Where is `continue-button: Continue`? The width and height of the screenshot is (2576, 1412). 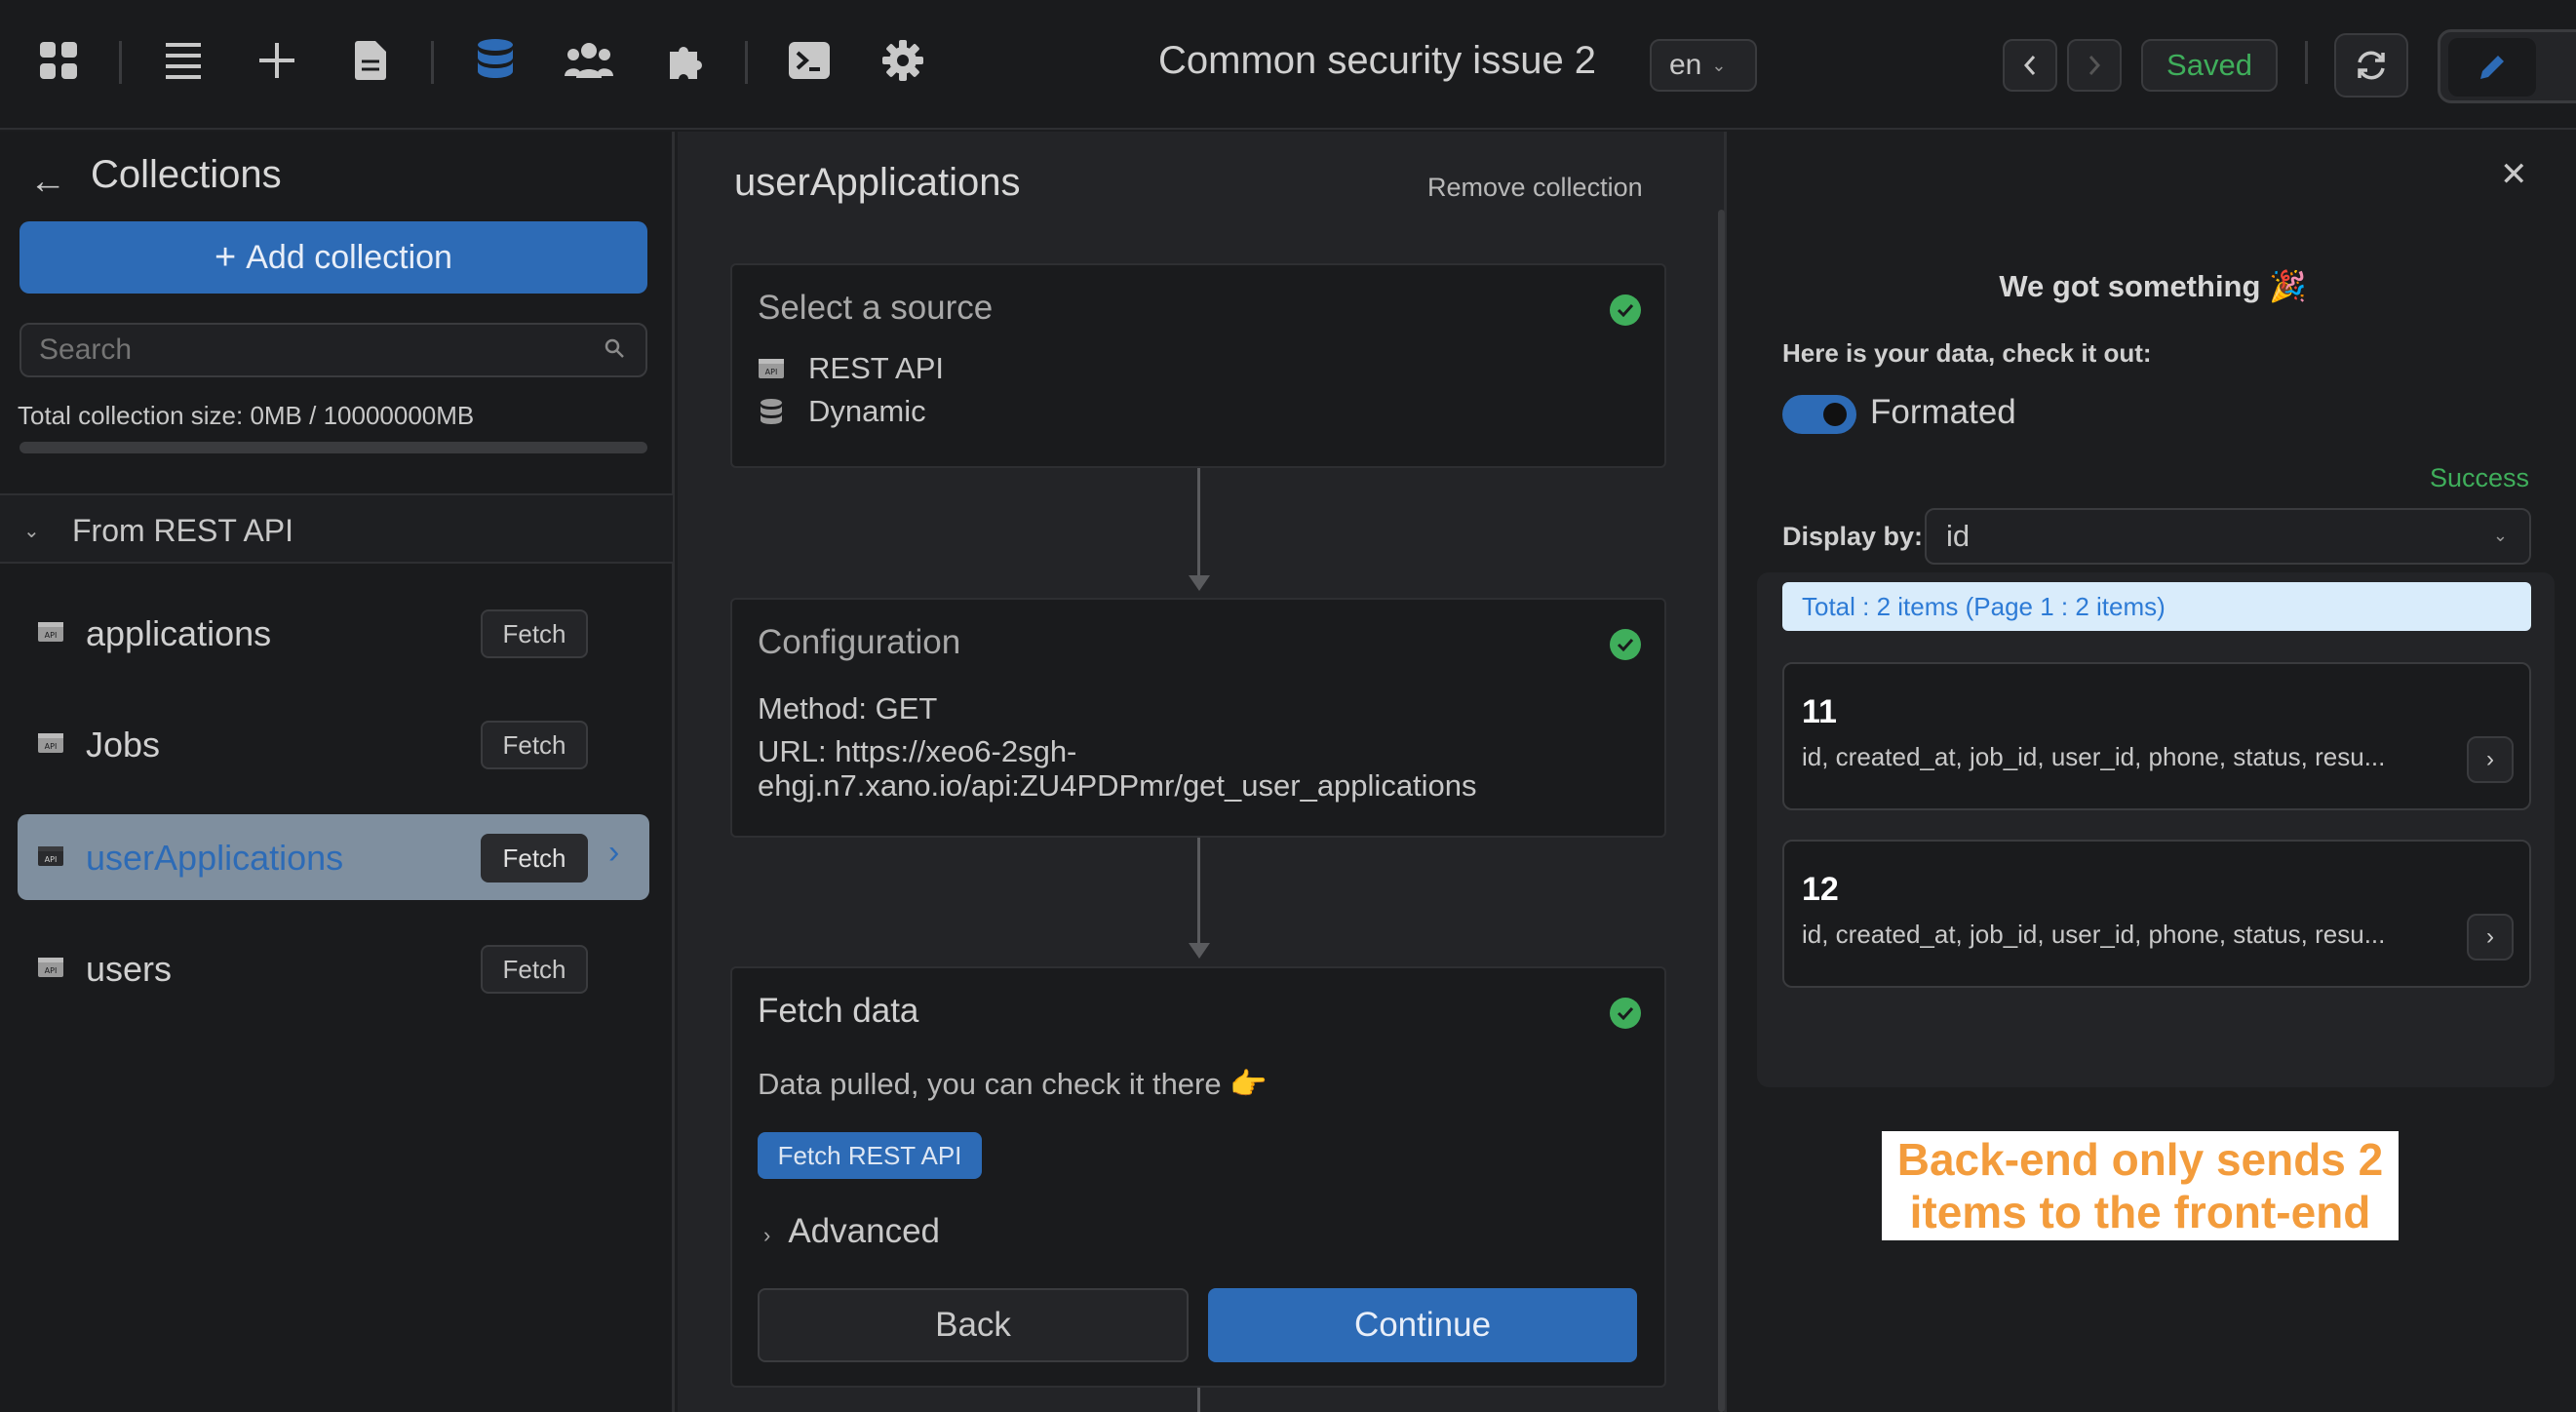 continue-button: Continue is located at coordinates (1422, 1325).